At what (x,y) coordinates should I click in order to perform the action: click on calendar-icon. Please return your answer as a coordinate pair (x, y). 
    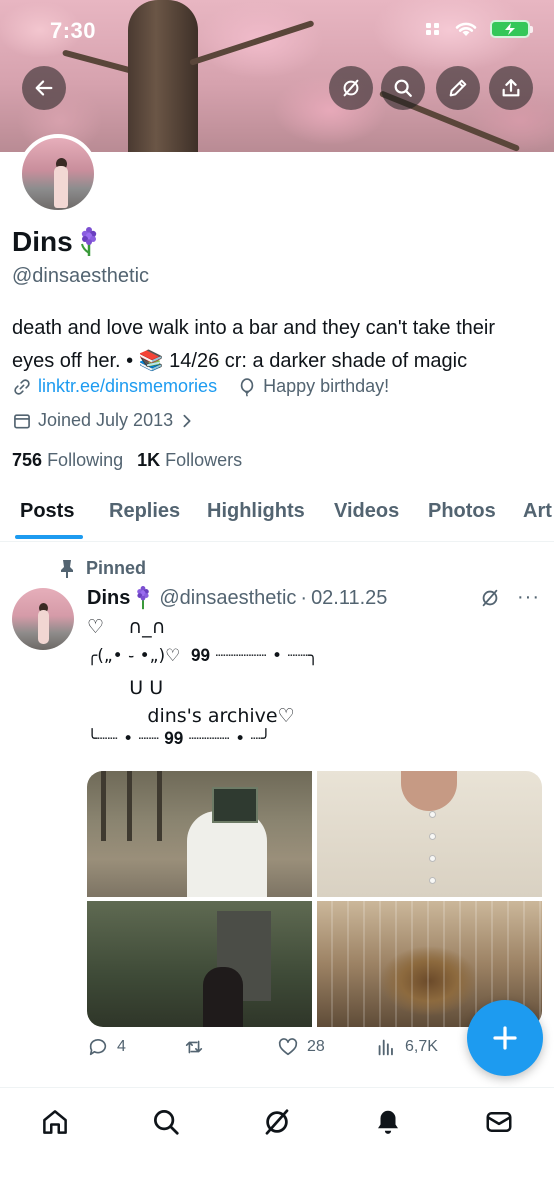
    Looking at the image, I should click on (22, 420).